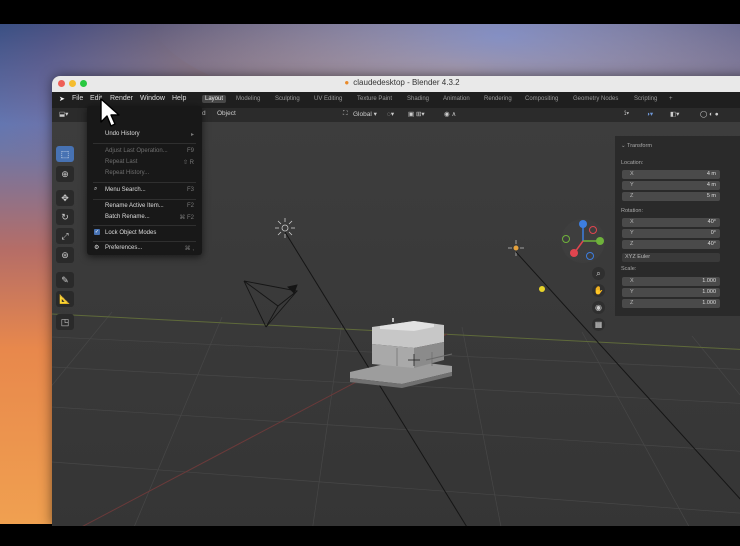  What do you see at coordinates (362, 114) in the screenshot?
I see `orientation-value: Global` at bounding box center [362, 114].